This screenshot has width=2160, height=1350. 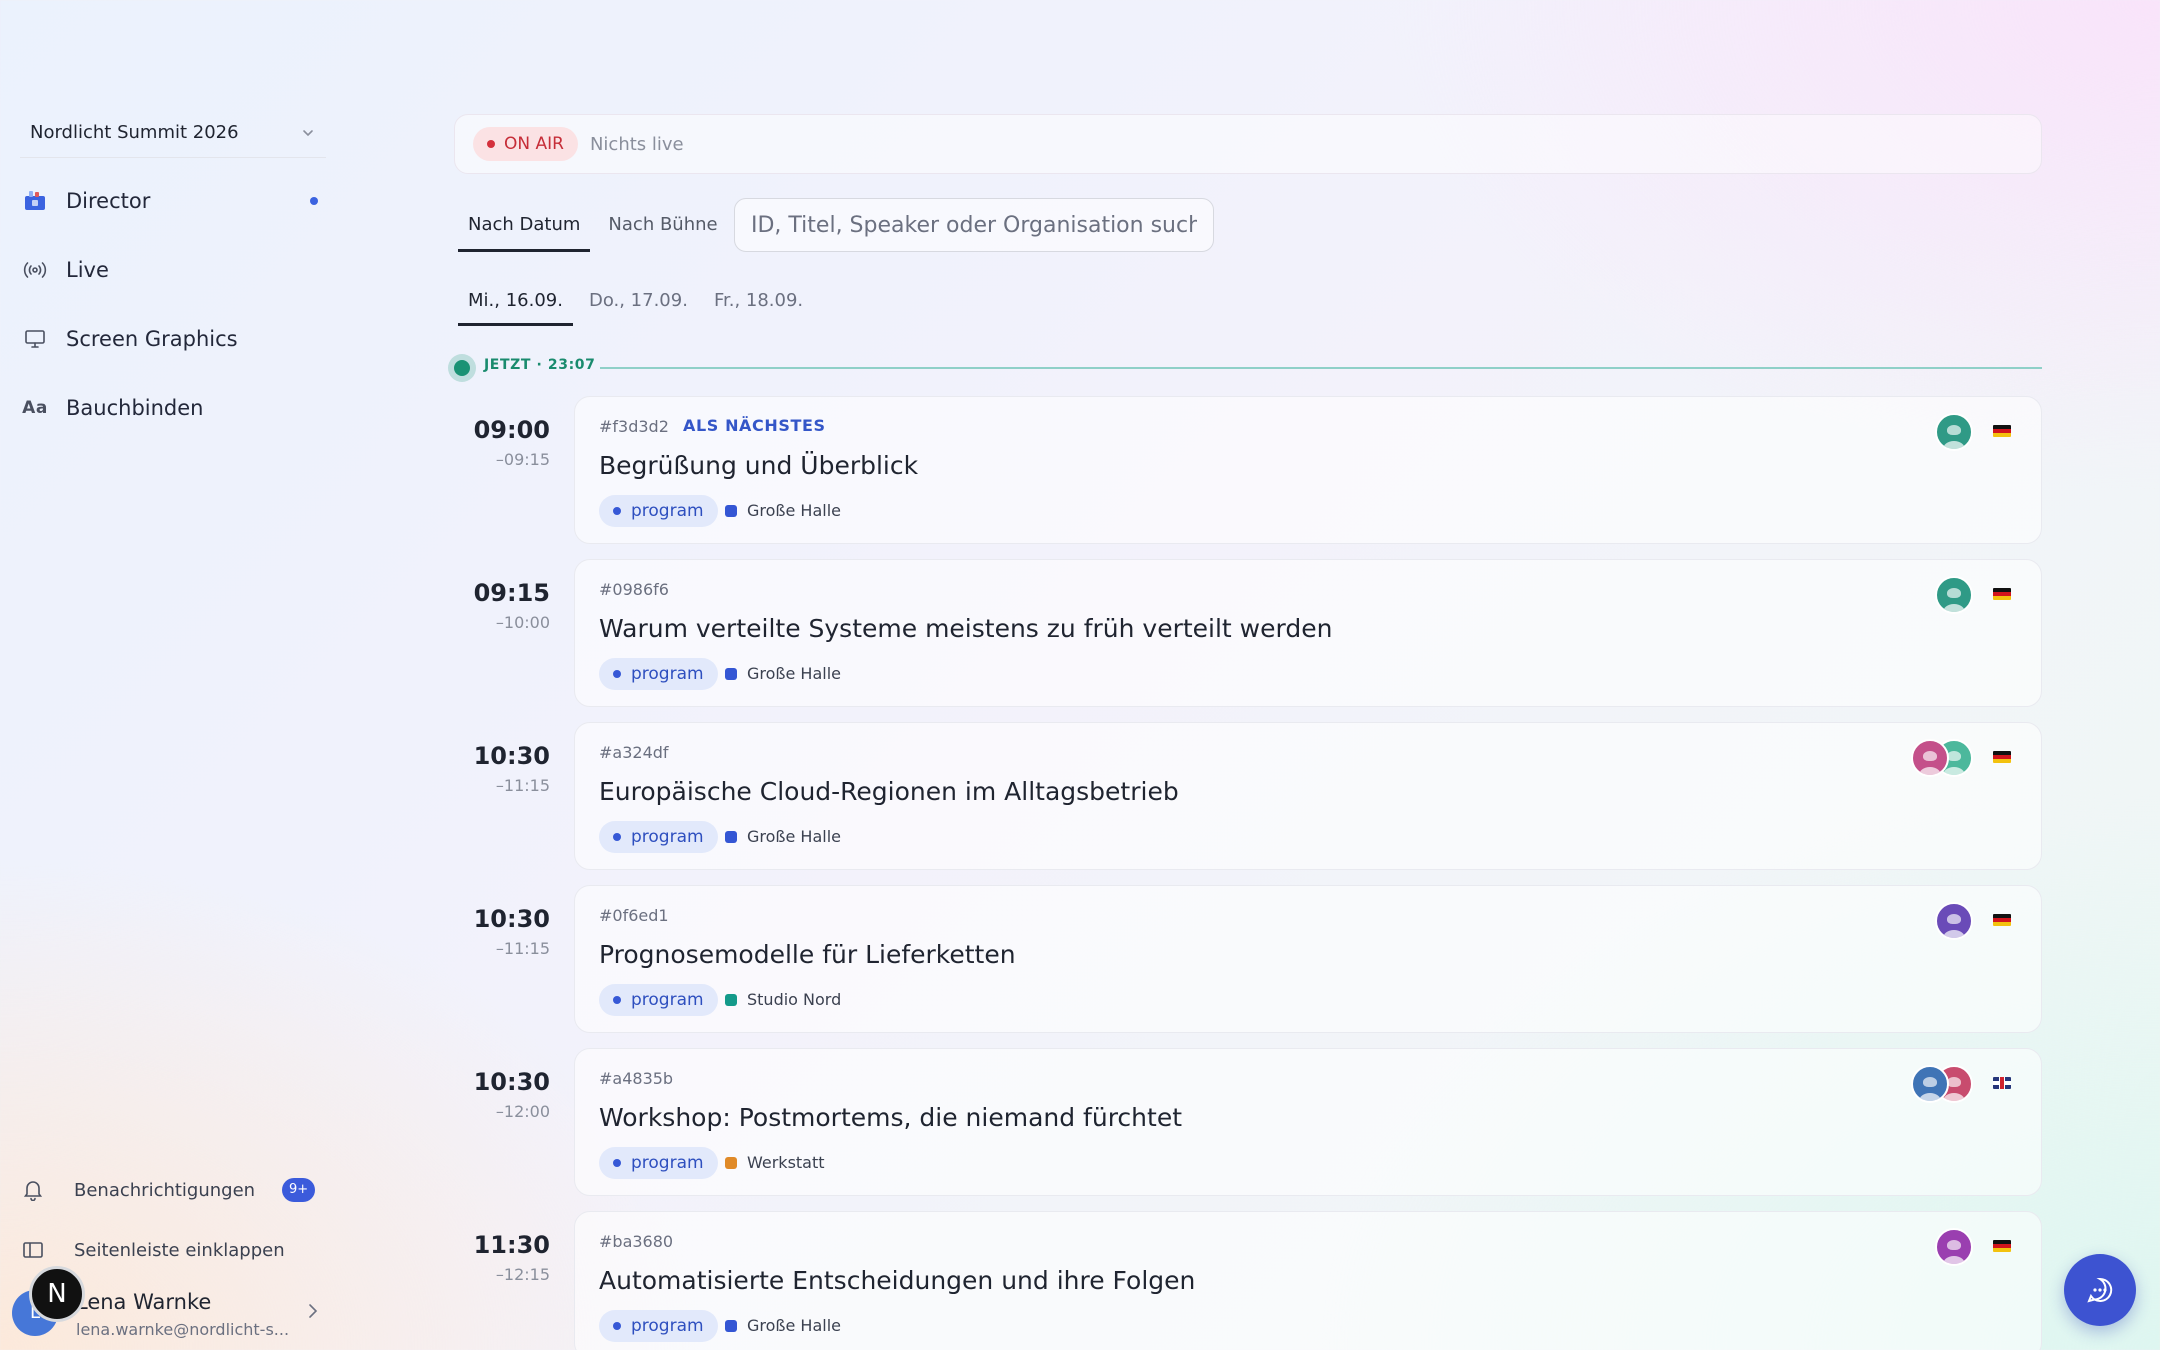 I want to click on now-rule, so click(x=1321, y=368).